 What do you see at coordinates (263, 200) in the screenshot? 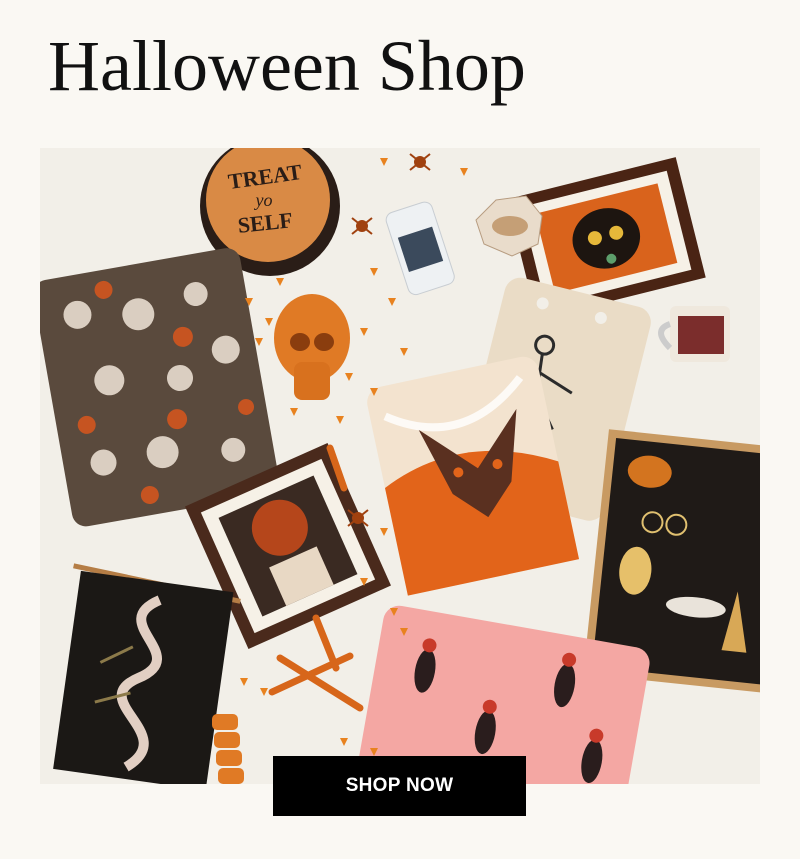
I see `tray-text-line-2: yo` at bounding box center [263, 200].